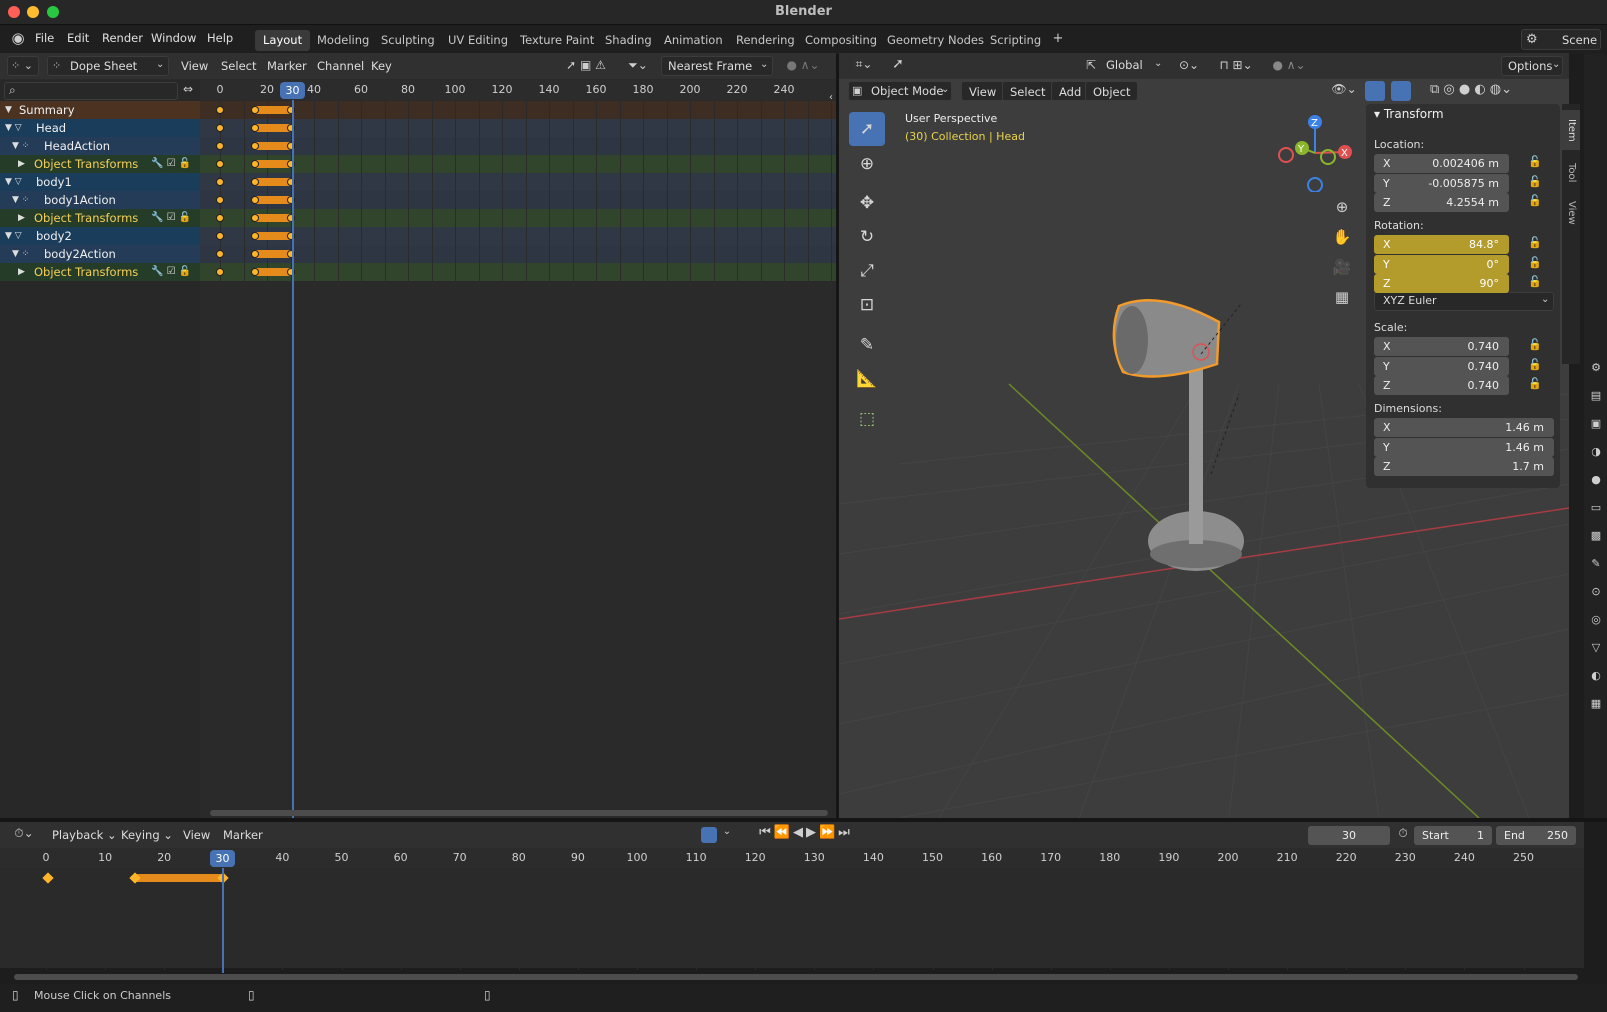 Image resolution: width=1607 pixels, height=1012 pixels. What do you see at coordinates (1342, 207) in the screenshot?
I see `zoom-icon: ⊕` at bounding box center [1342, 207].